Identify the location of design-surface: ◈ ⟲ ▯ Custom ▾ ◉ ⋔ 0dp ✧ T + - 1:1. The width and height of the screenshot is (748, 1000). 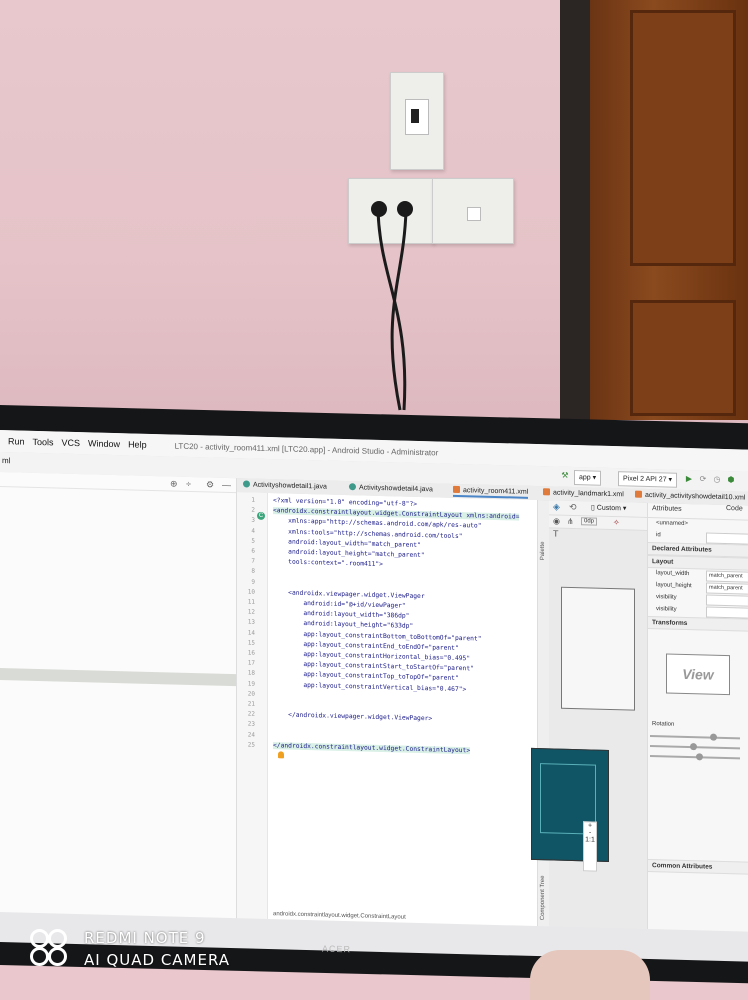
(589, 718).